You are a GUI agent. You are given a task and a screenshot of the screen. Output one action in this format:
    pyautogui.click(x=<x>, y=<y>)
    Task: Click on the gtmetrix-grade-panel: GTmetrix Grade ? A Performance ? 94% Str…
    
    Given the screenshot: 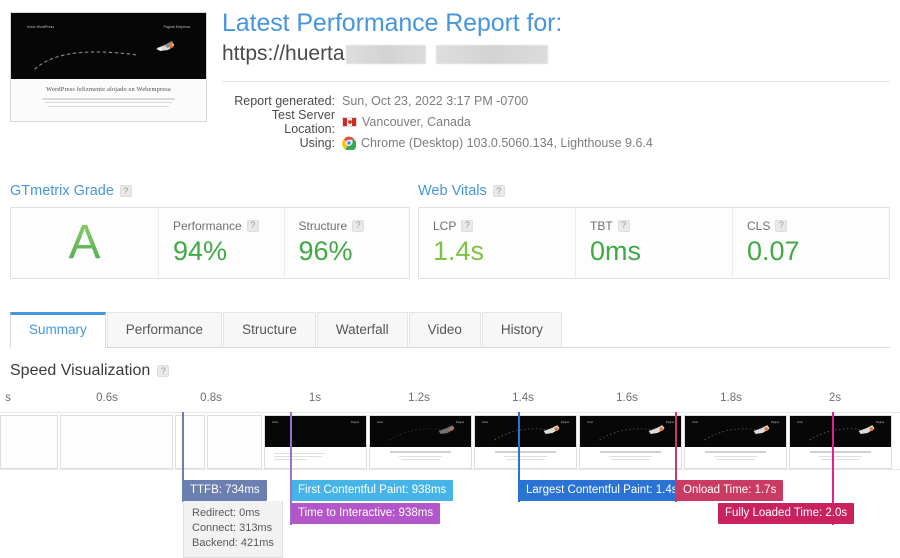 What is the action you would take?
    pyautogui.click(x=210, y=229)
    